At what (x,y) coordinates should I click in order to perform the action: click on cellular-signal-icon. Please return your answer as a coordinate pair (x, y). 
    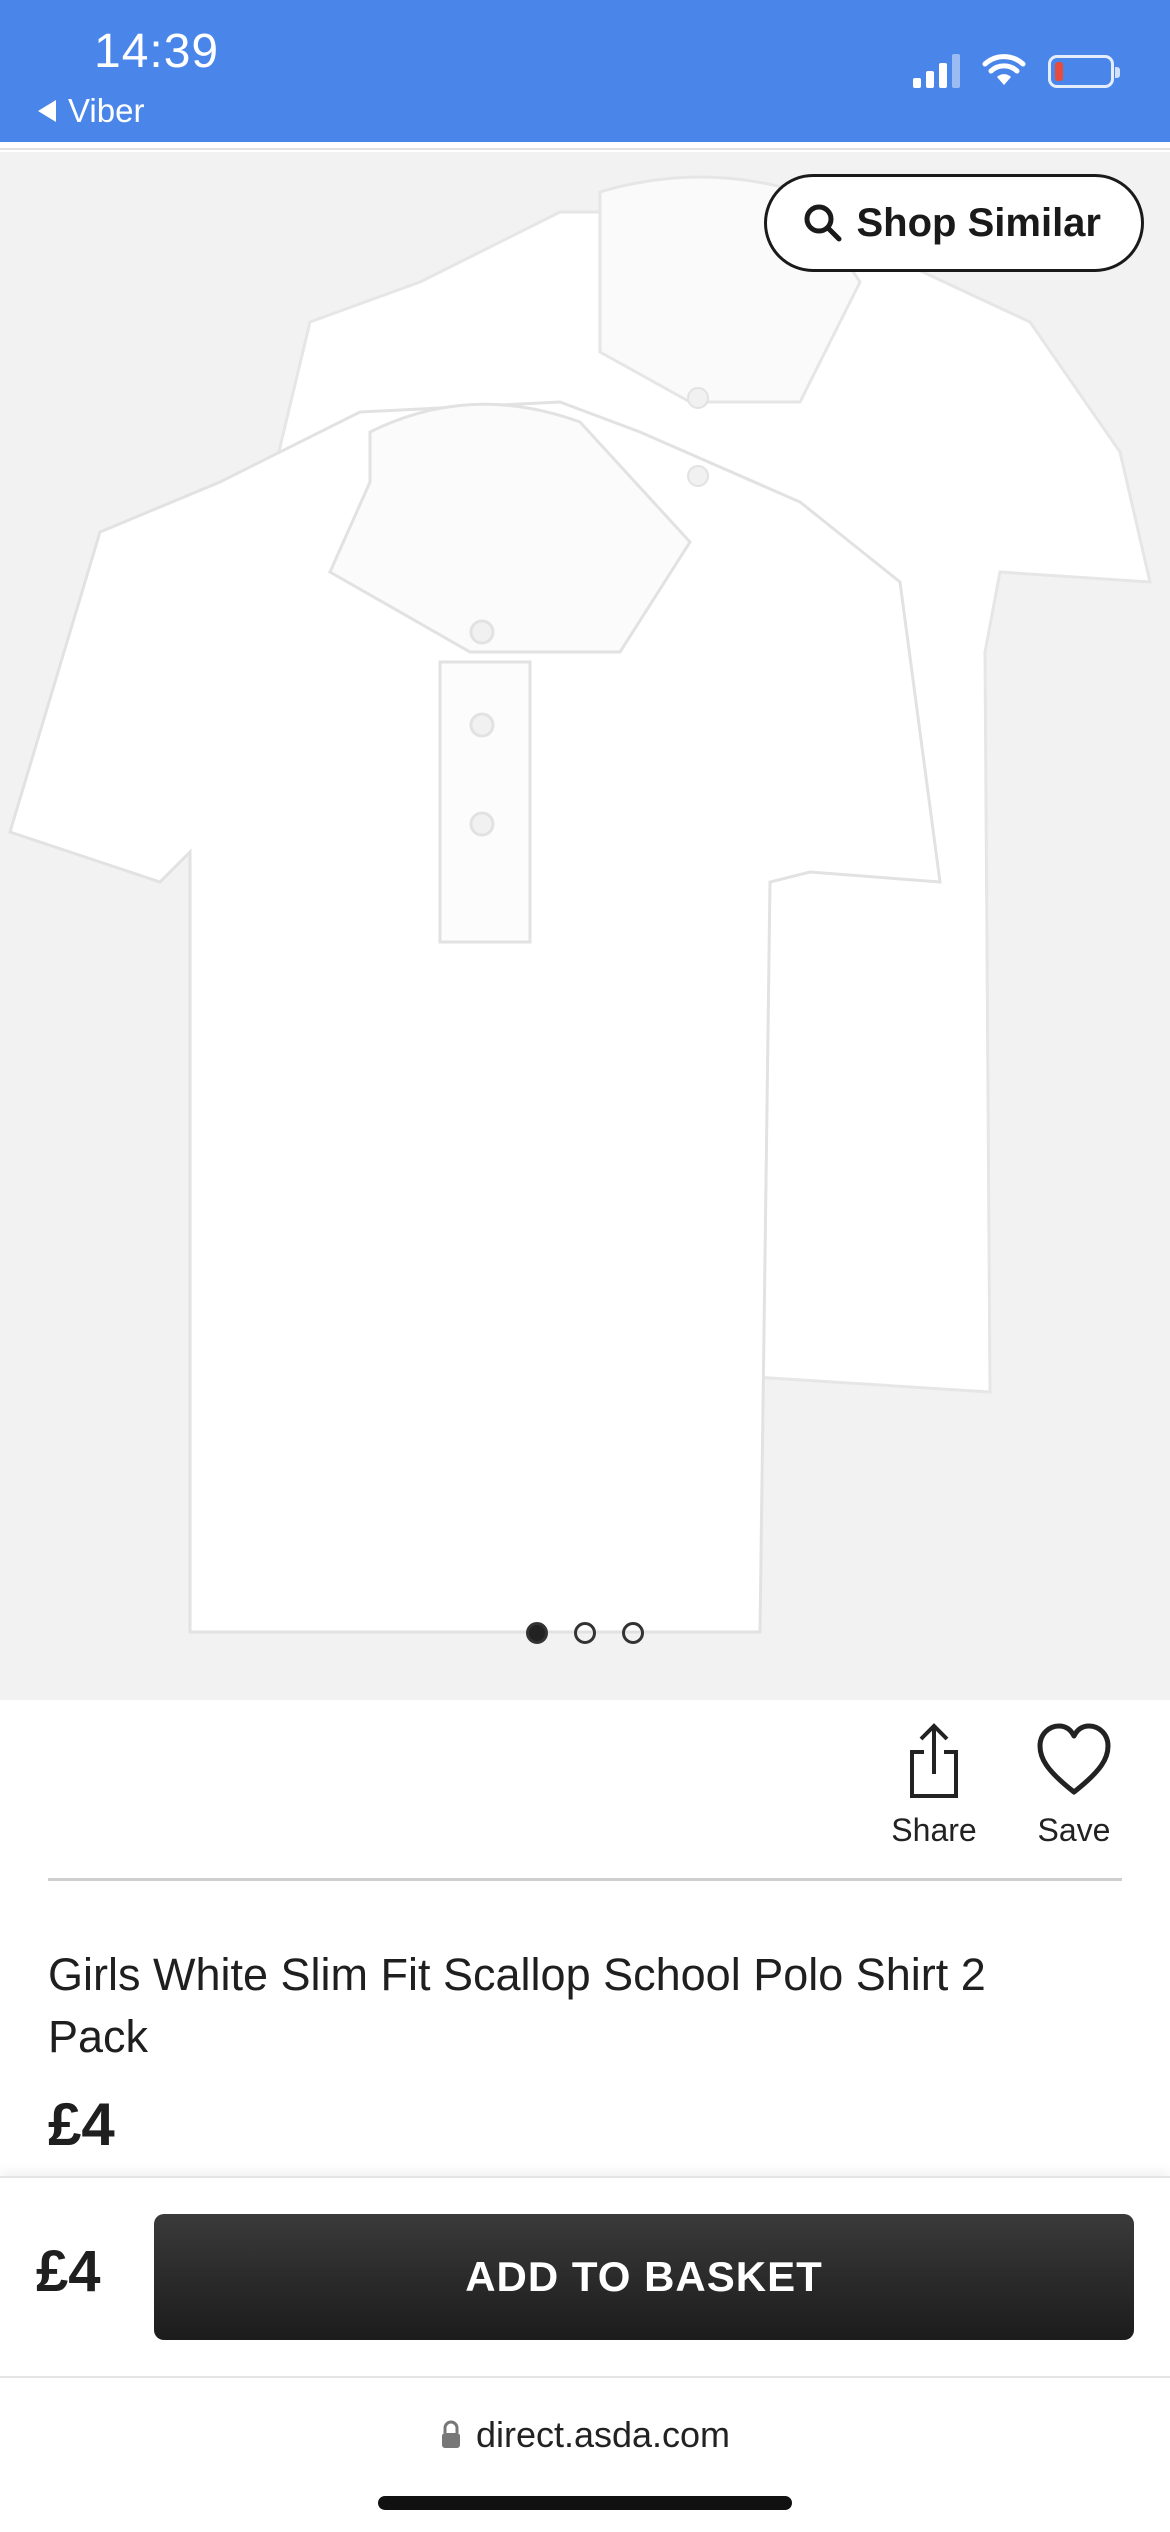
    Looking at the image, I should click on (936, 71).